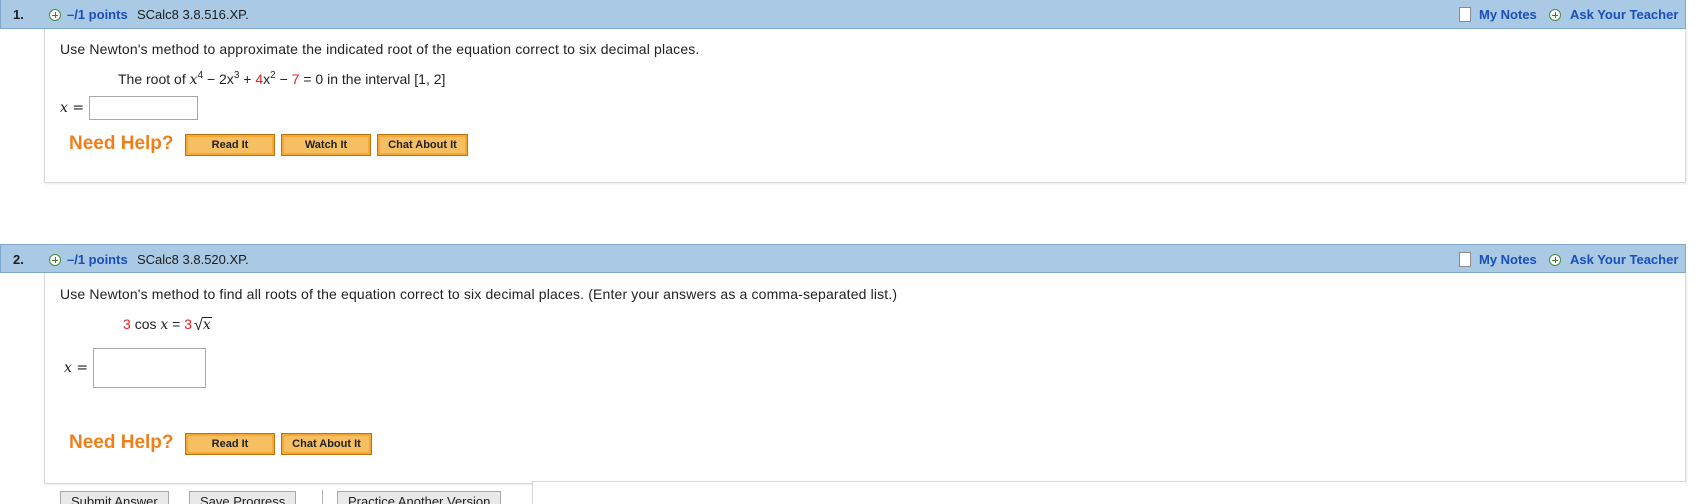 The width and height of the screenshot is (1698, 504). What do you see at coordinates (176, 324) in the screenshot?
I see `equation-equals: =` at bounding box center [176, 324].